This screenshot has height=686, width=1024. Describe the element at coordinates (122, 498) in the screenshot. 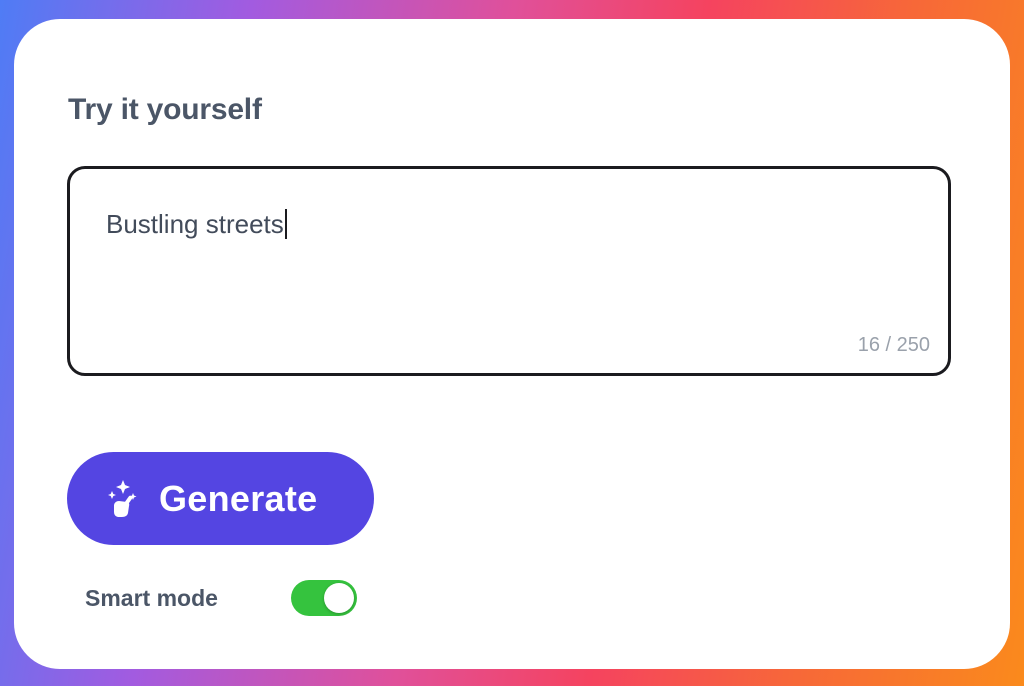

I see `magic-wand-icon` at that location.